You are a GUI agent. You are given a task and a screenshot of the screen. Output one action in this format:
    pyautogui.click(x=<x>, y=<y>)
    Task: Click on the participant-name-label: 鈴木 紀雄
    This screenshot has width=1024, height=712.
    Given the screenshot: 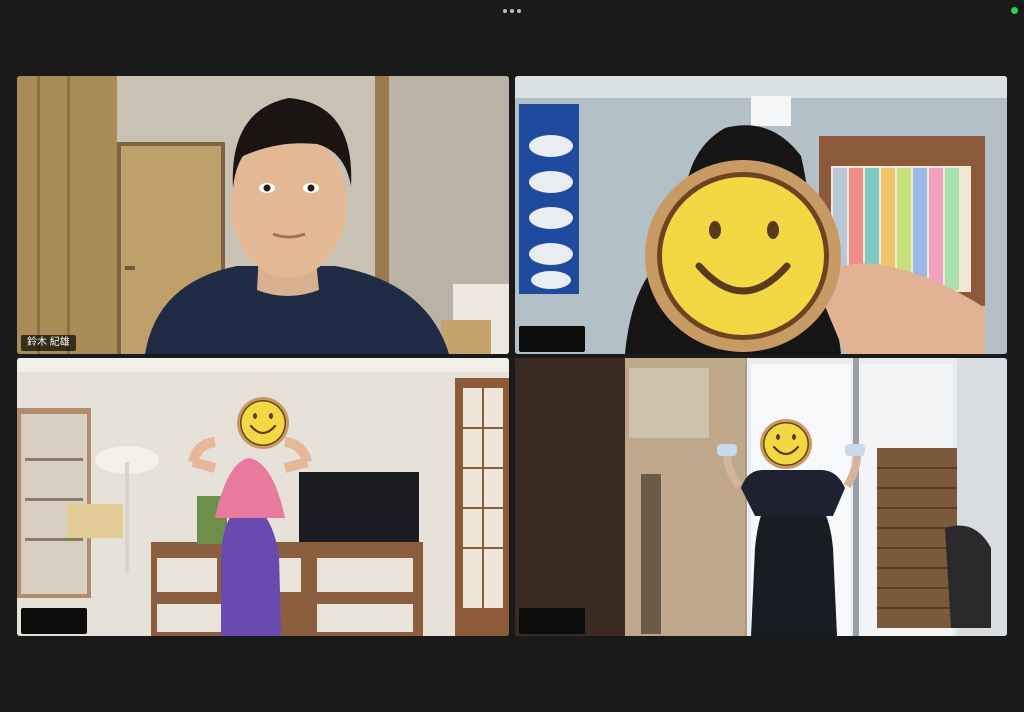 What is the action you would take?
    pyautogui.click(x=48, y=343)
    